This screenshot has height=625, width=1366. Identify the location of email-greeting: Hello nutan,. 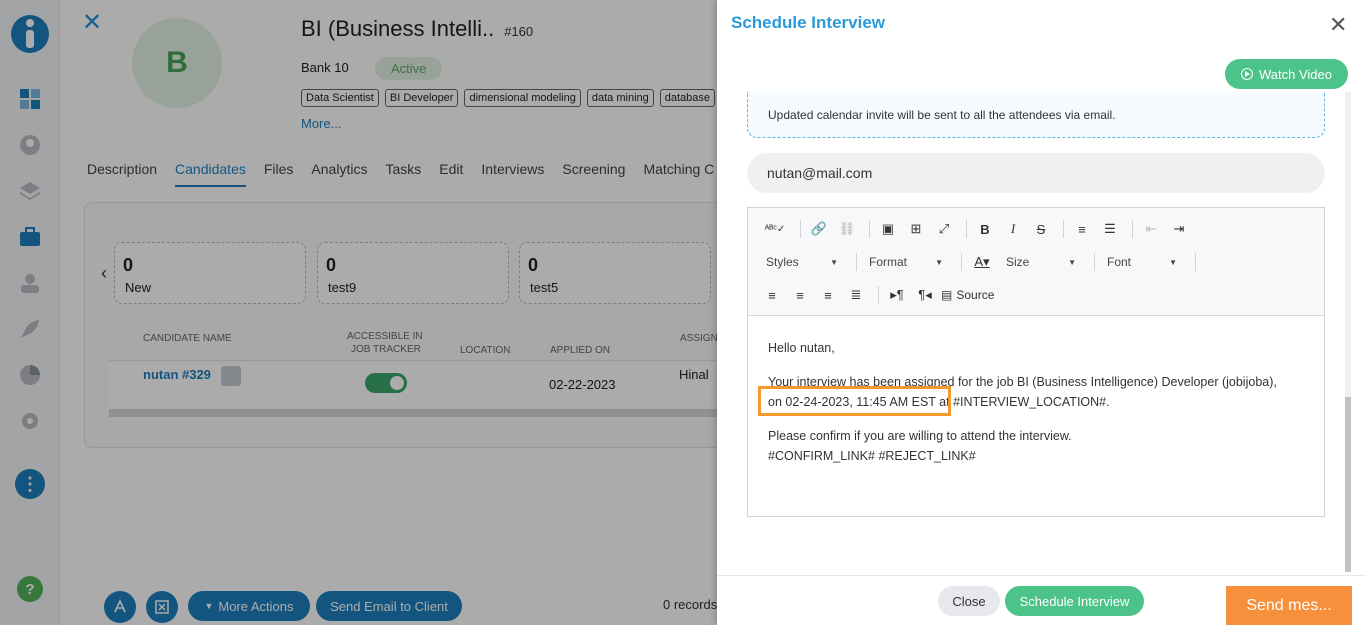
(801, 348).